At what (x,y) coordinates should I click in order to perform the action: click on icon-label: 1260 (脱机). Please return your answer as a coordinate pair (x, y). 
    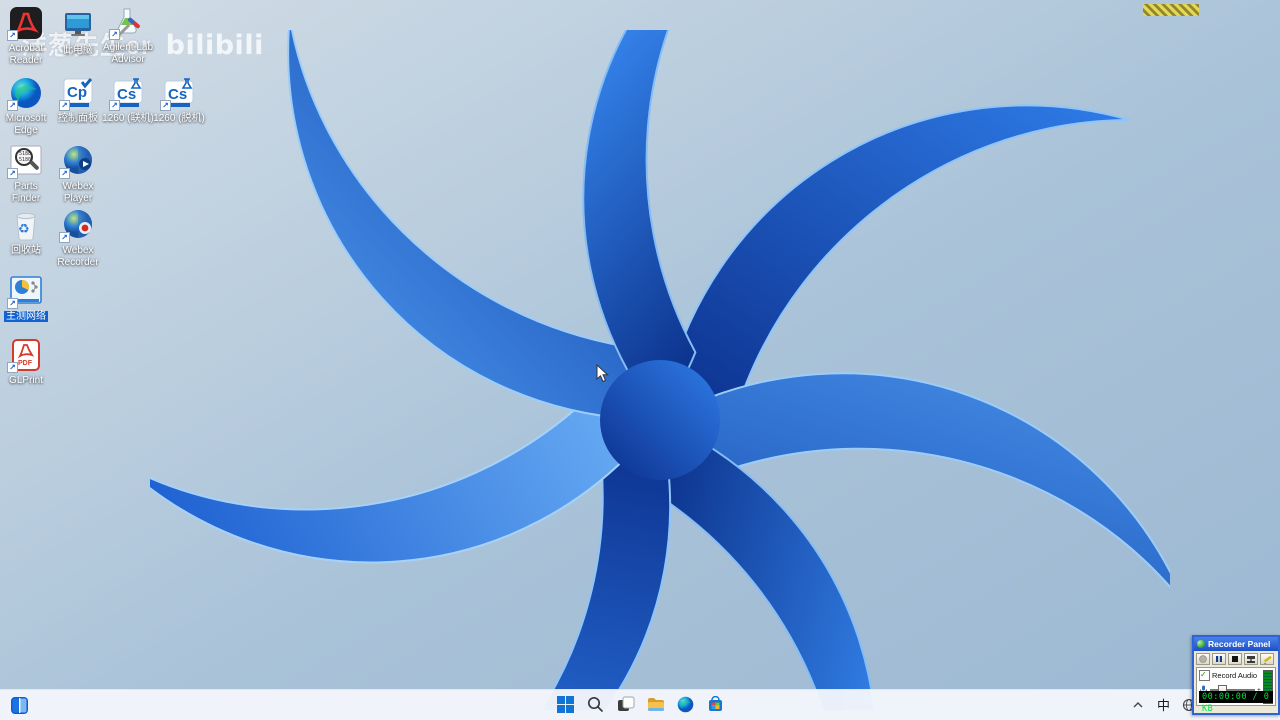
    Looking at the image, I should click on (179, 118).